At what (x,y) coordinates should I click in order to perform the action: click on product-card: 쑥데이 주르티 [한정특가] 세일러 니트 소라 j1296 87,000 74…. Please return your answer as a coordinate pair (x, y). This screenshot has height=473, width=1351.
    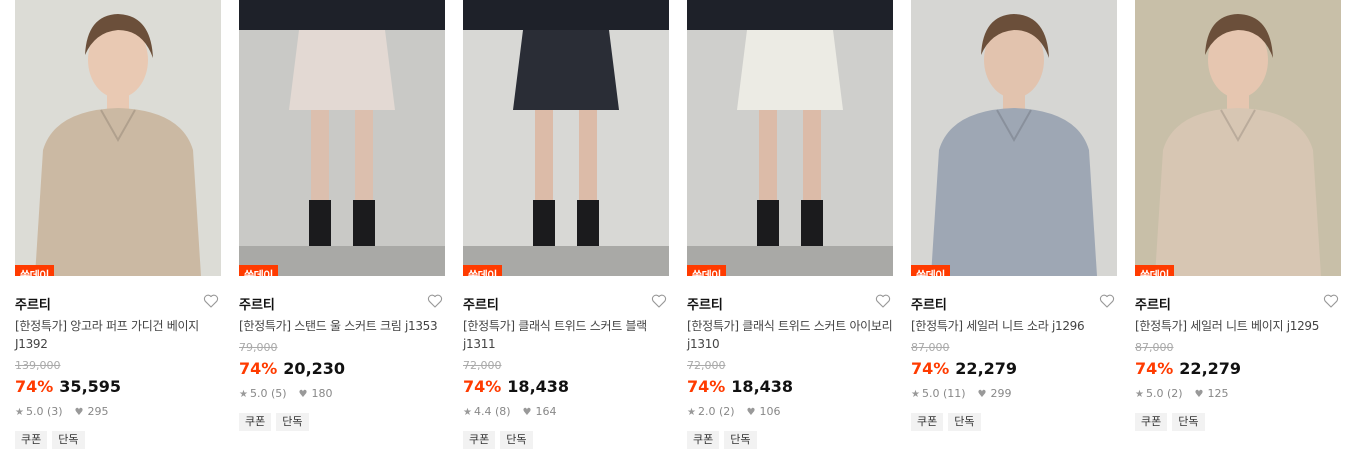
    Looking at the image, I should click on (1014, 215).